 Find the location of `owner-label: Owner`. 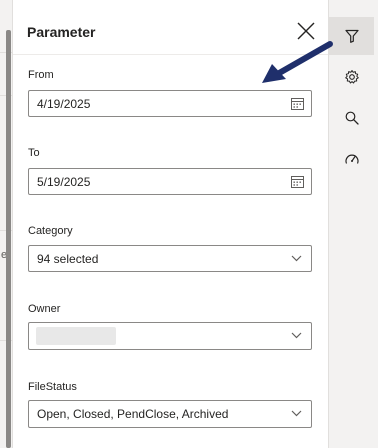

owner-label: Owner is located at coordinates (44, 309).